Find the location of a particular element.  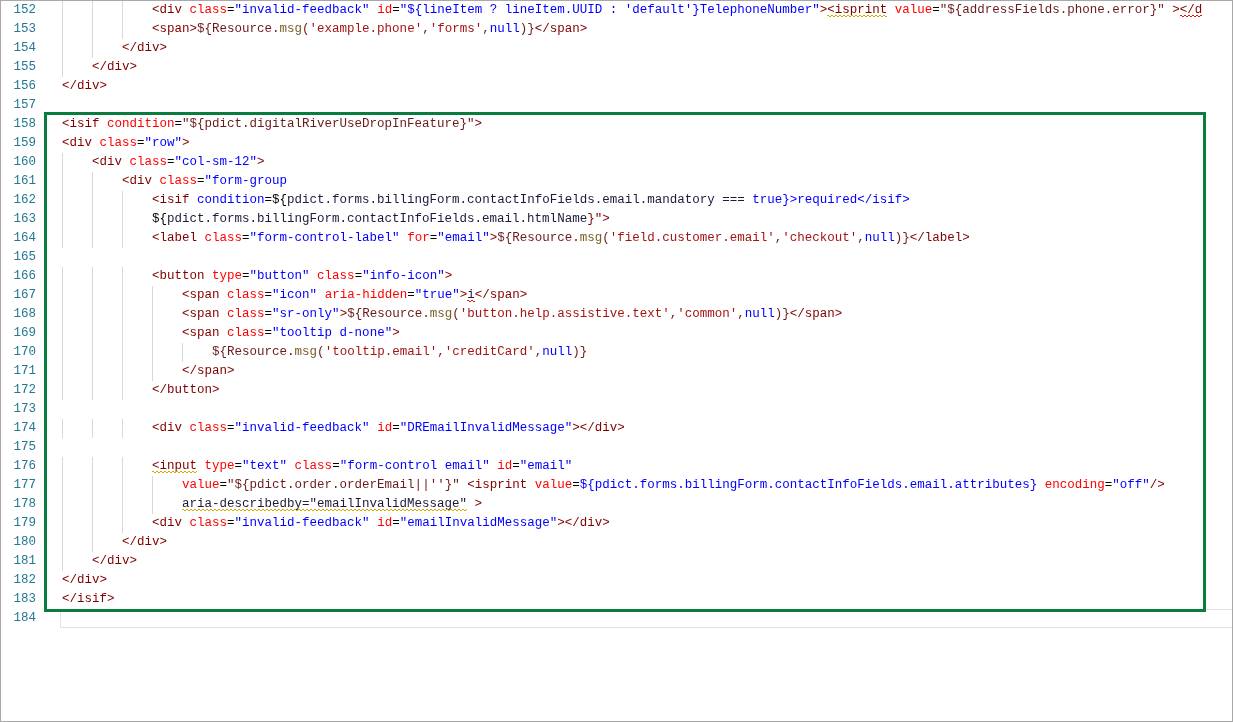

line-number: 168 is located at coordinates (24, 314).